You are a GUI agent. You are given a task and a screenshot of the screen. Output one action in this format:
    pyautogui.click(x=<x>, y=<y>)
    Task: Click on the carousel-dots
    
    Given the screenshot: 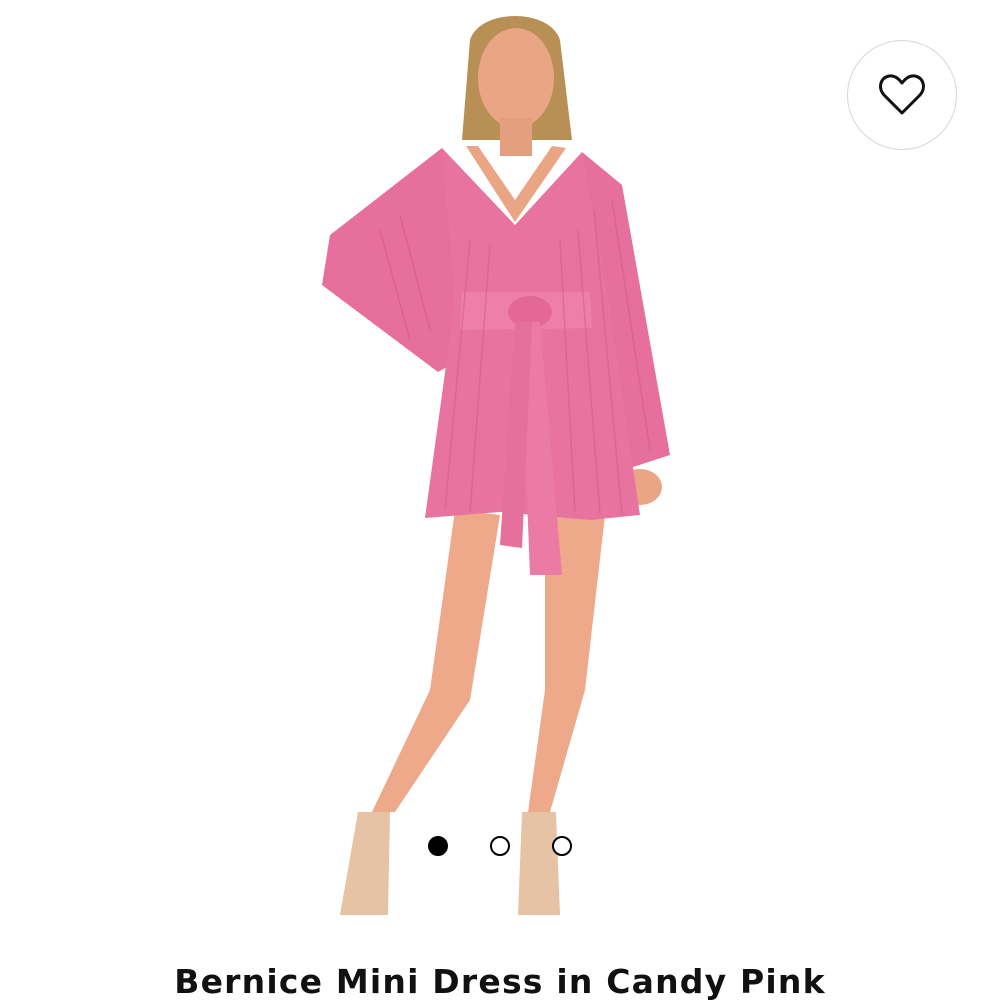 What is the action you would take?
    pyautogui.click(x=505, y=847)
    